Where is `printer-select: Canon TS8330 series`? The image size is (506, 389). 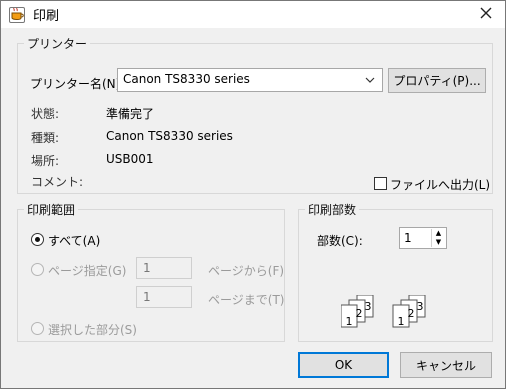 printer-select: Canon TS8330 series is located at coordinates (250, 80).